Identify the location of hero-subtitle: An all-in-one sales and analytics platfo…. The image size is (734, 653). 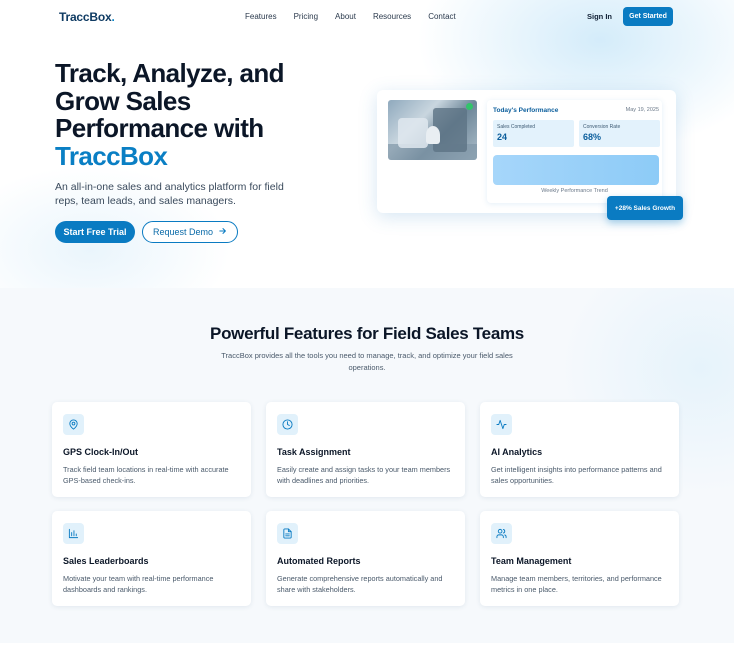
(169, 194).